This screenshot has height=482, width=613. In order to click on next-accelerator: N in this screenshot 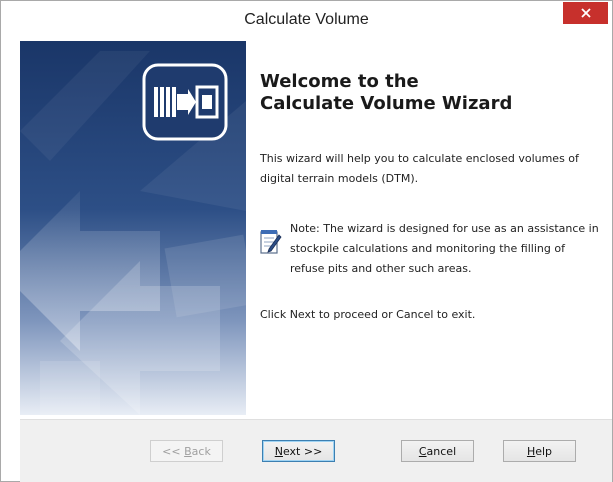, I will do `click(278, 451)`.